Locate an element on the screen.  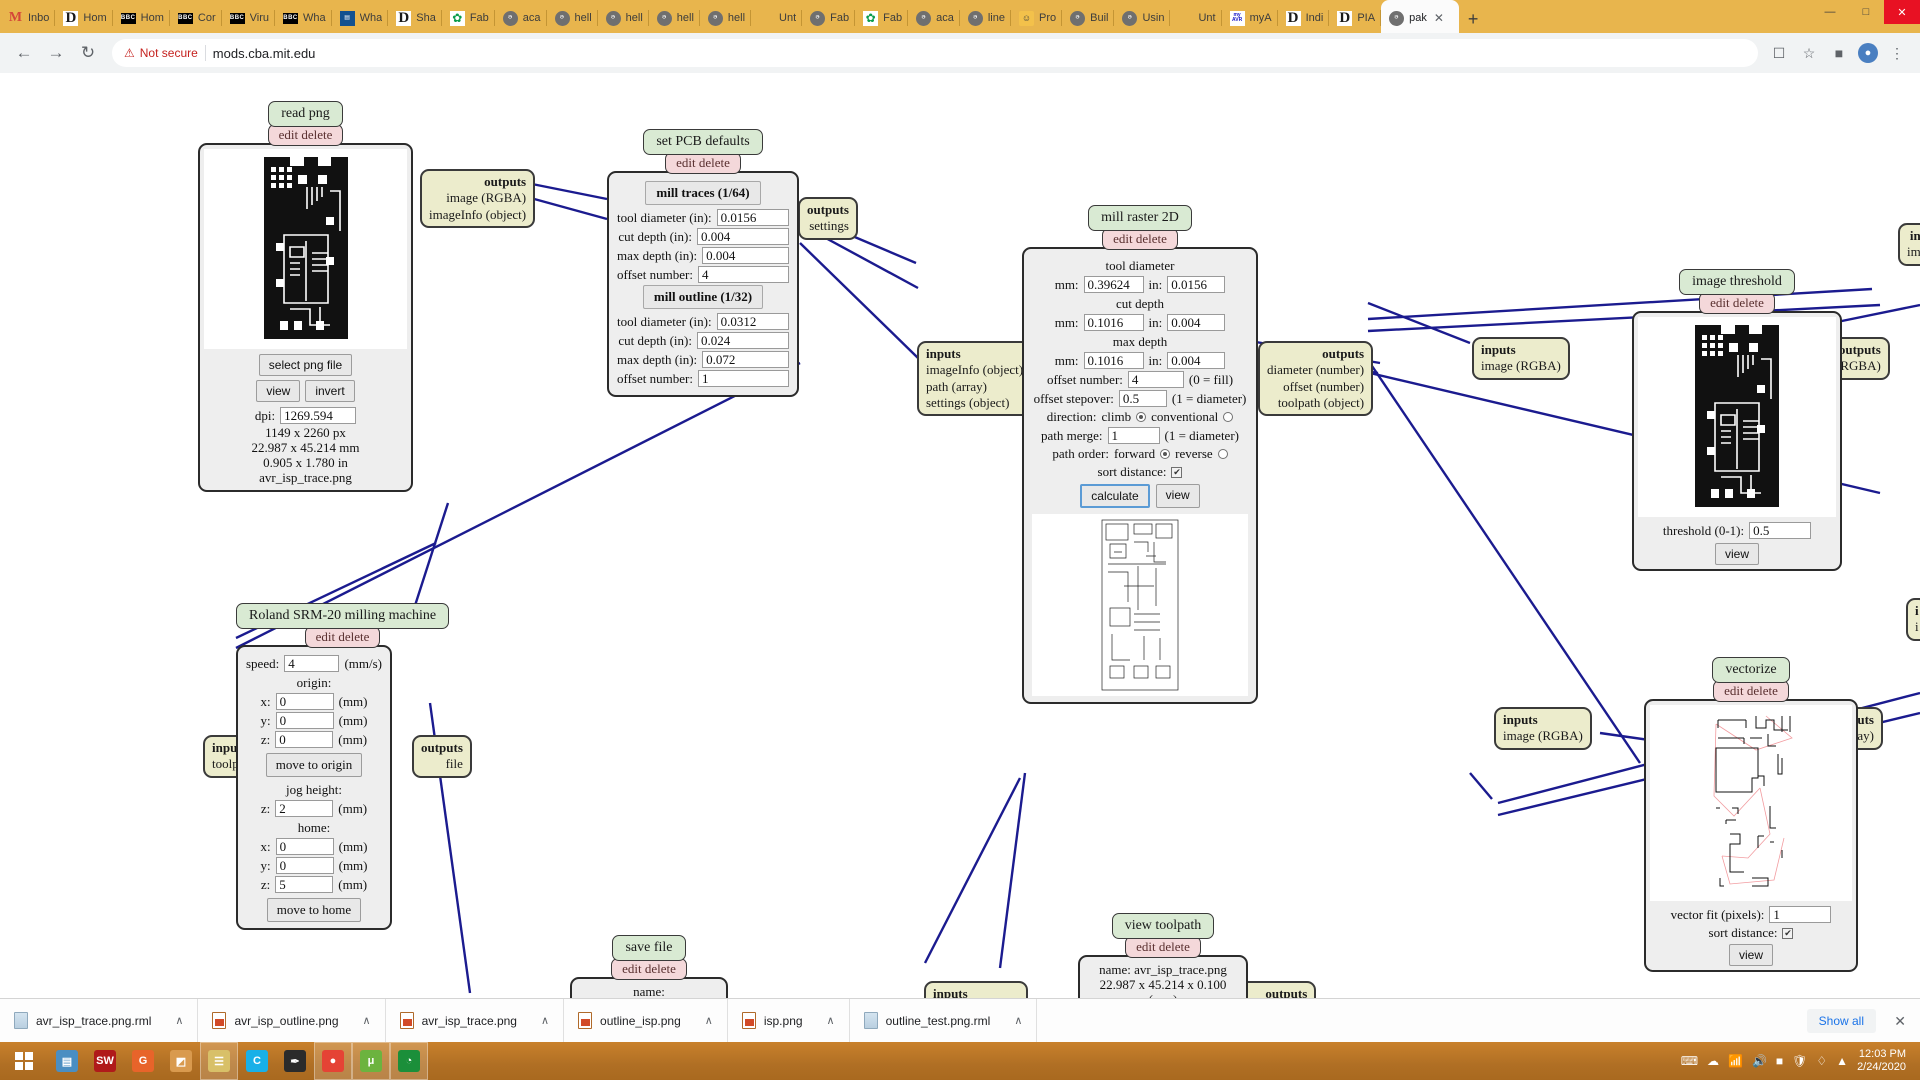
browser-tab-3: BBC Cor is located at coordinates (196, 18).